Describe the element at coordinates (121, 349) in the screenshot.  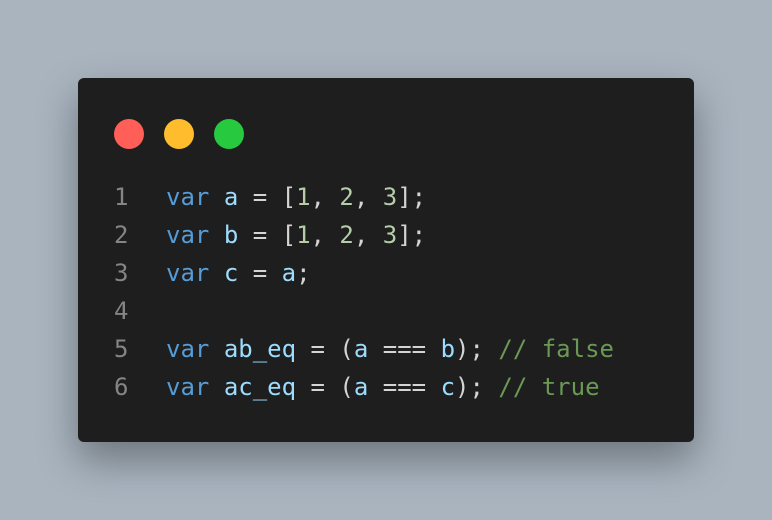
I see `line-number: 5` at that location.